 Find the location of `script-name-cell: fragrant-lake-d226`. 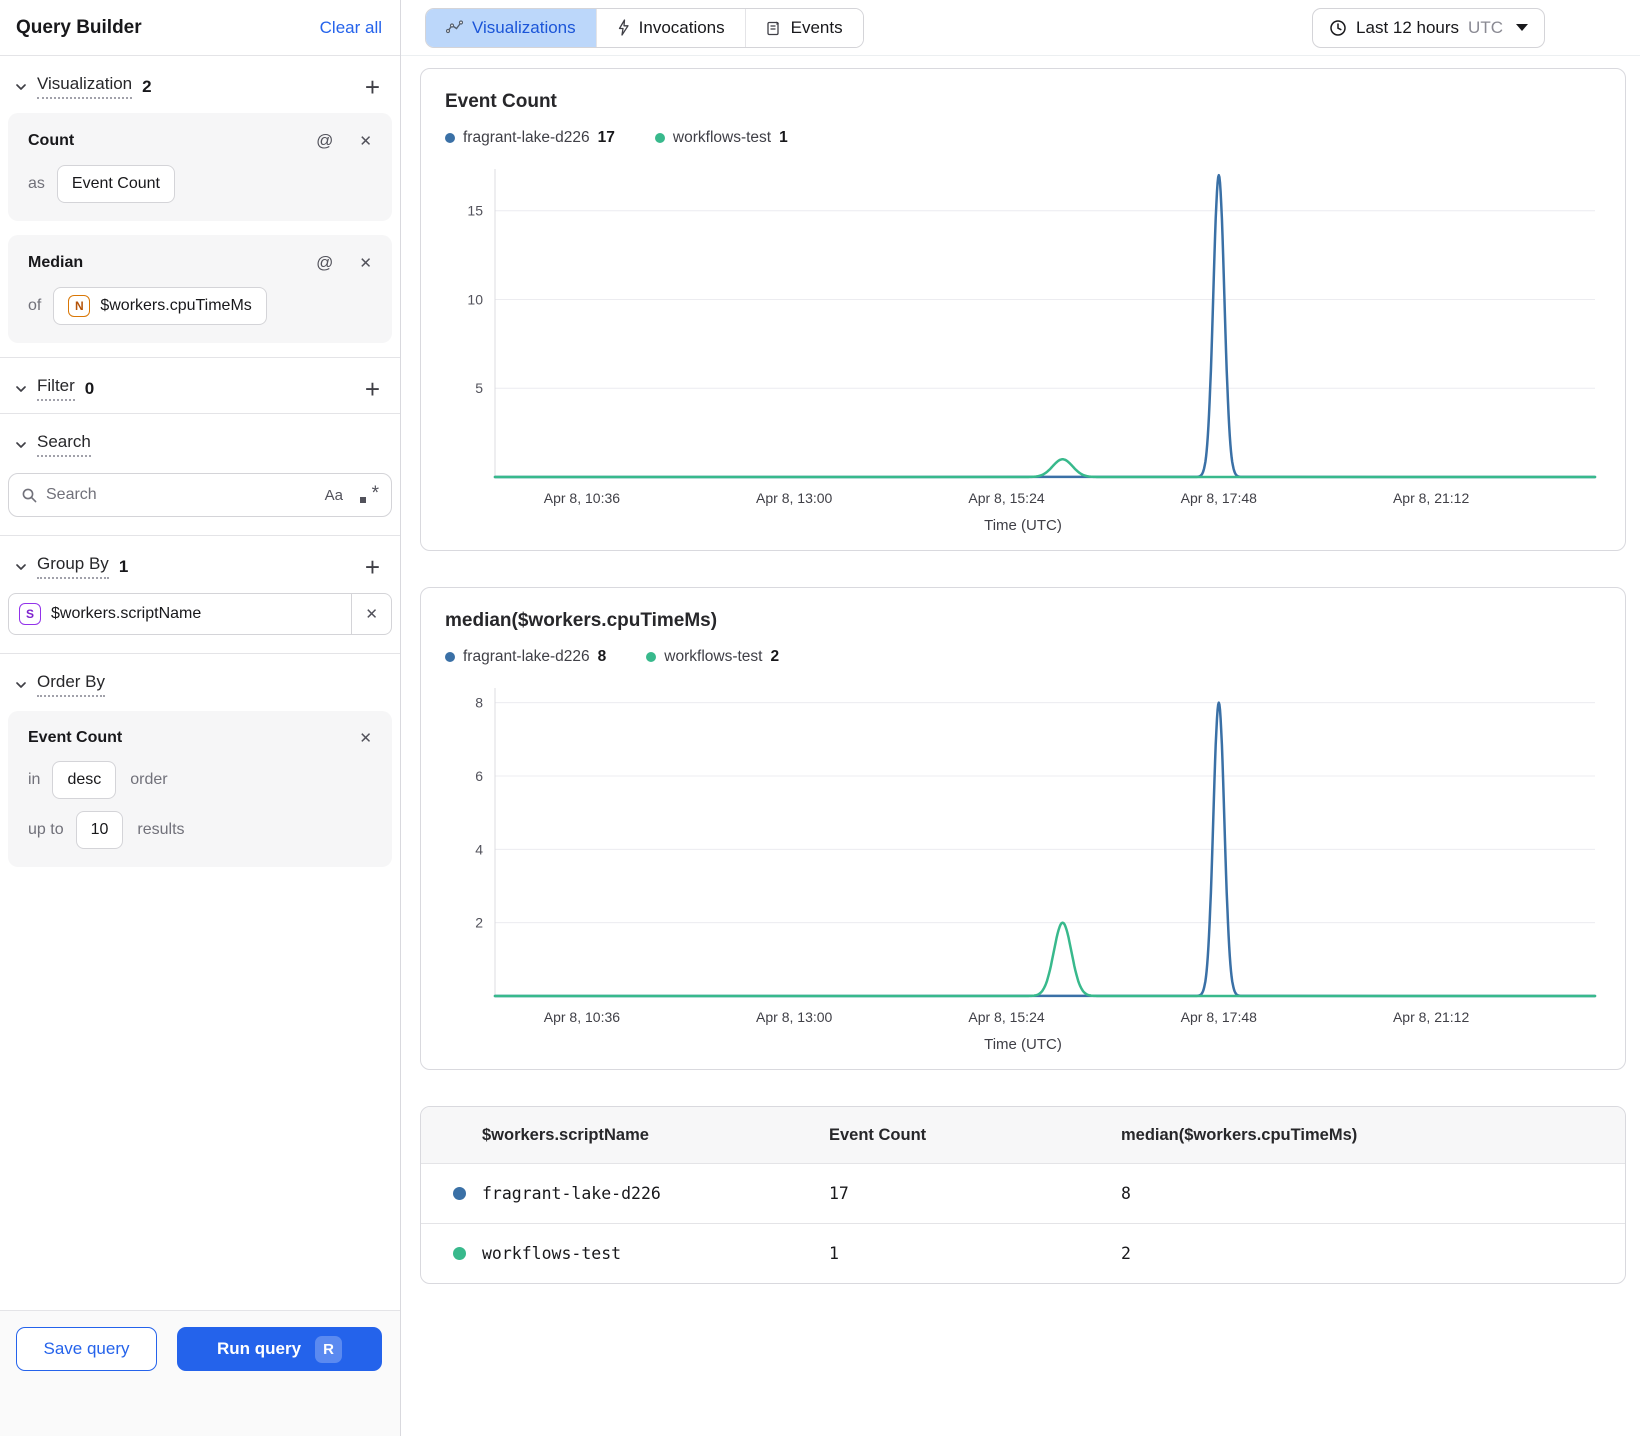

script-name-cell: fragrant-lake-d226 is located at coordinates (641, 1193).